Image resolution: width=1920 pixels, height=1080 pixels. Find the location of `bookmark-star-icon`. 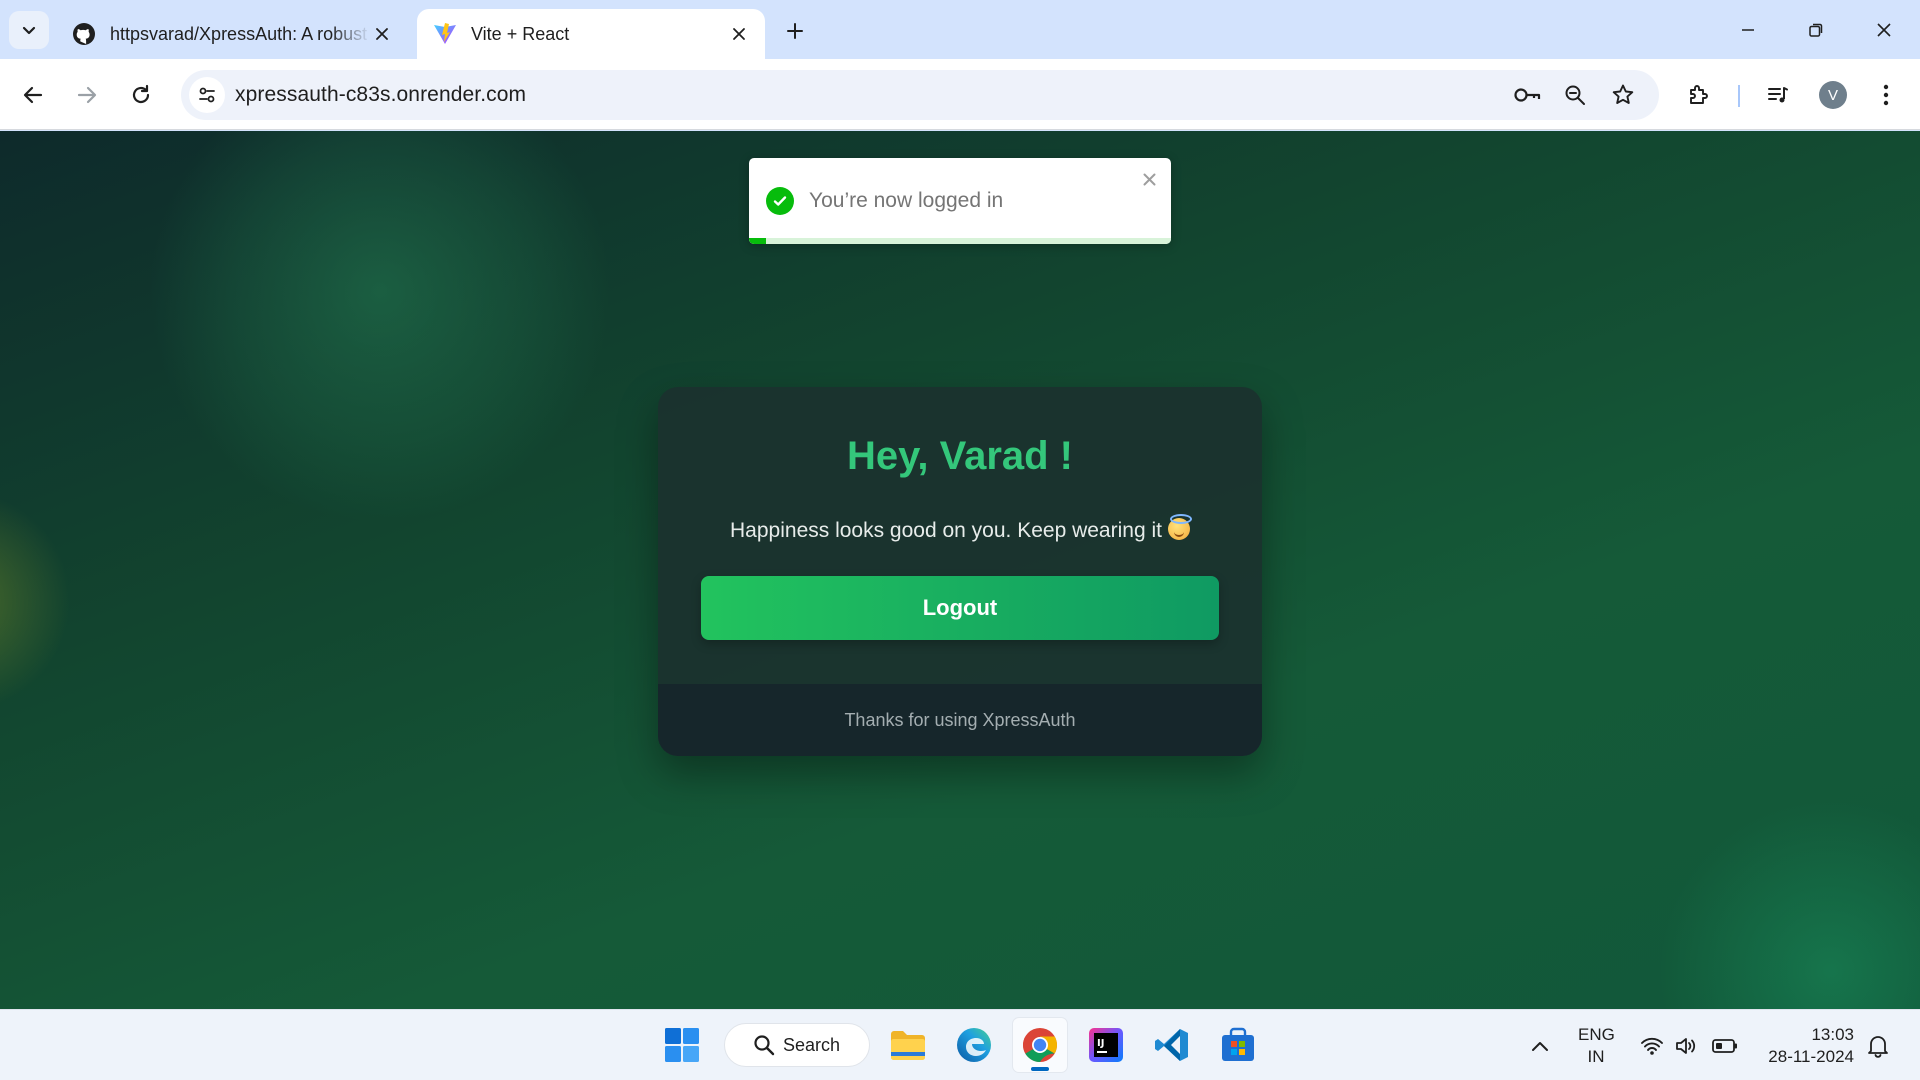

bookmark-star-icon is located at coordinates (1623, 95).